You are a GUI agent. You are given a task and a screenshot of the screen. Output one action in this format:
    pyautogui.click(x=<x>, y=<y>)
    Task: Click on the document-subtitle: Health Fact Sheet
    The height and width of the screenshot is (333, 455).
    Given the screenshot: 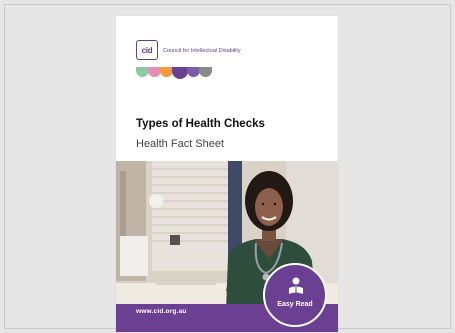 What is the action you would take?
    pyautogui.click(x=180, y=144)
    